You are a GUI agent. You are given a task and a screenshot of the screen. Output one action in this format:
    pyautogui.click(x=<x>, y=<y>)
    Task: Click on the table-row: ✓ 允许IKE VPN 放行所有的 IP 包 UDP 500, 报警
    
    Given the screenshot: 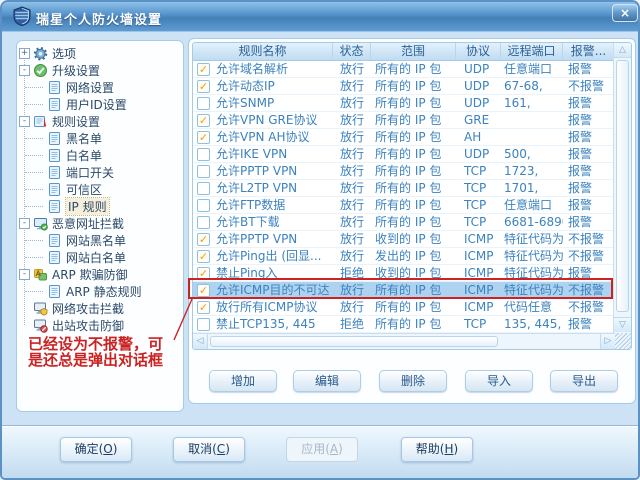 What is the action you would take?
    pyautogui.click(x=404, y=154)
    